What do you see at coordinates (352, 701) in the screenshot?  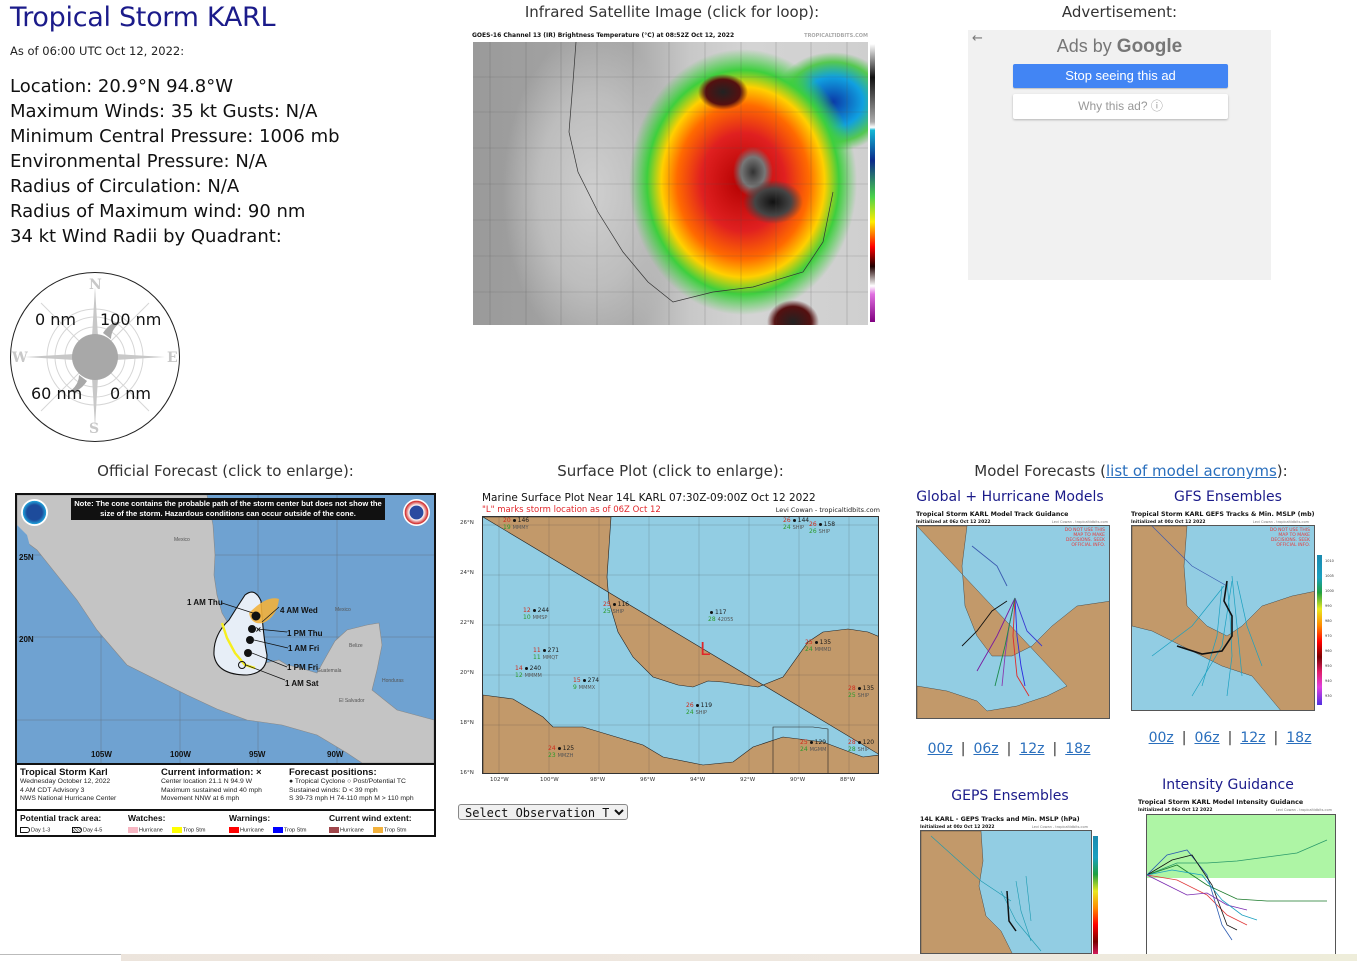 I see `map-label-el-salvador: El Salvador` at bounding box center [352, 701].